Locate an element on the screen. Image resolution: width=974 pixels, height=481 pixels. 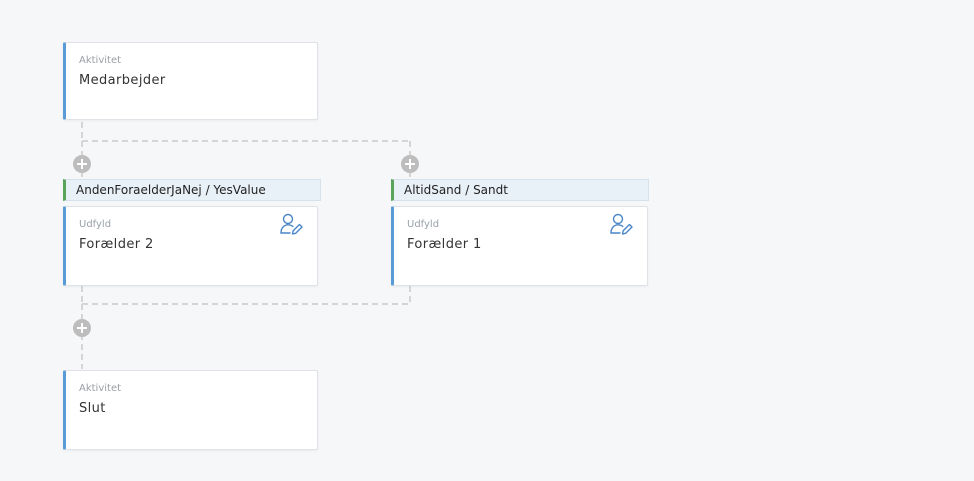
add-step-button-left-branch is located at coordinates (82, 164).